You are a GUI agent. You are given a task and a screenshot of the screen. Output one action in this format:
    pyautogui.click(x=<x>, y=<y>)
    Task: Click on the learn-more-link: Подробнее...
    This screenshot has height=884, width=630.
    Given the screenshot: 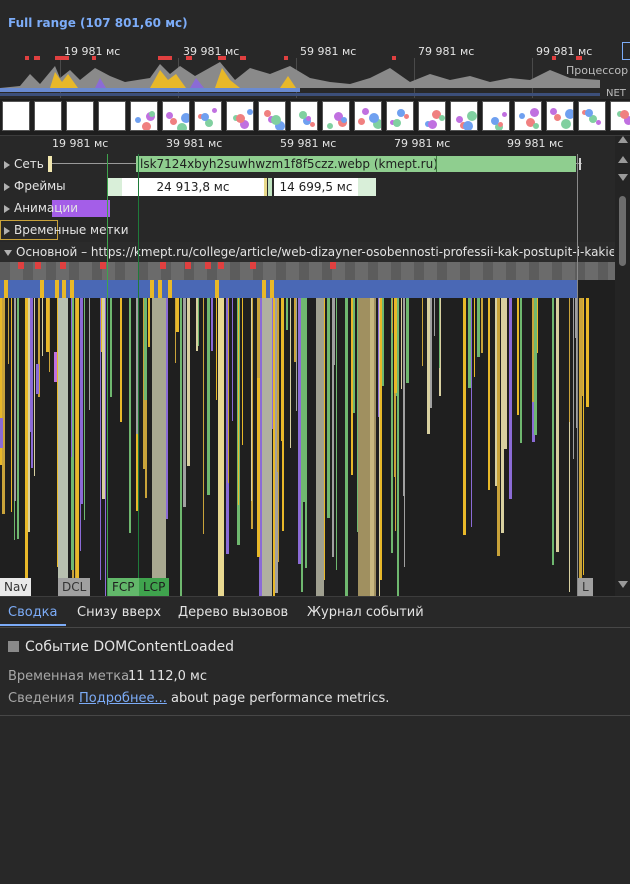 What is the action you would take?
    pyautogui.click(x=123, y=698)
    